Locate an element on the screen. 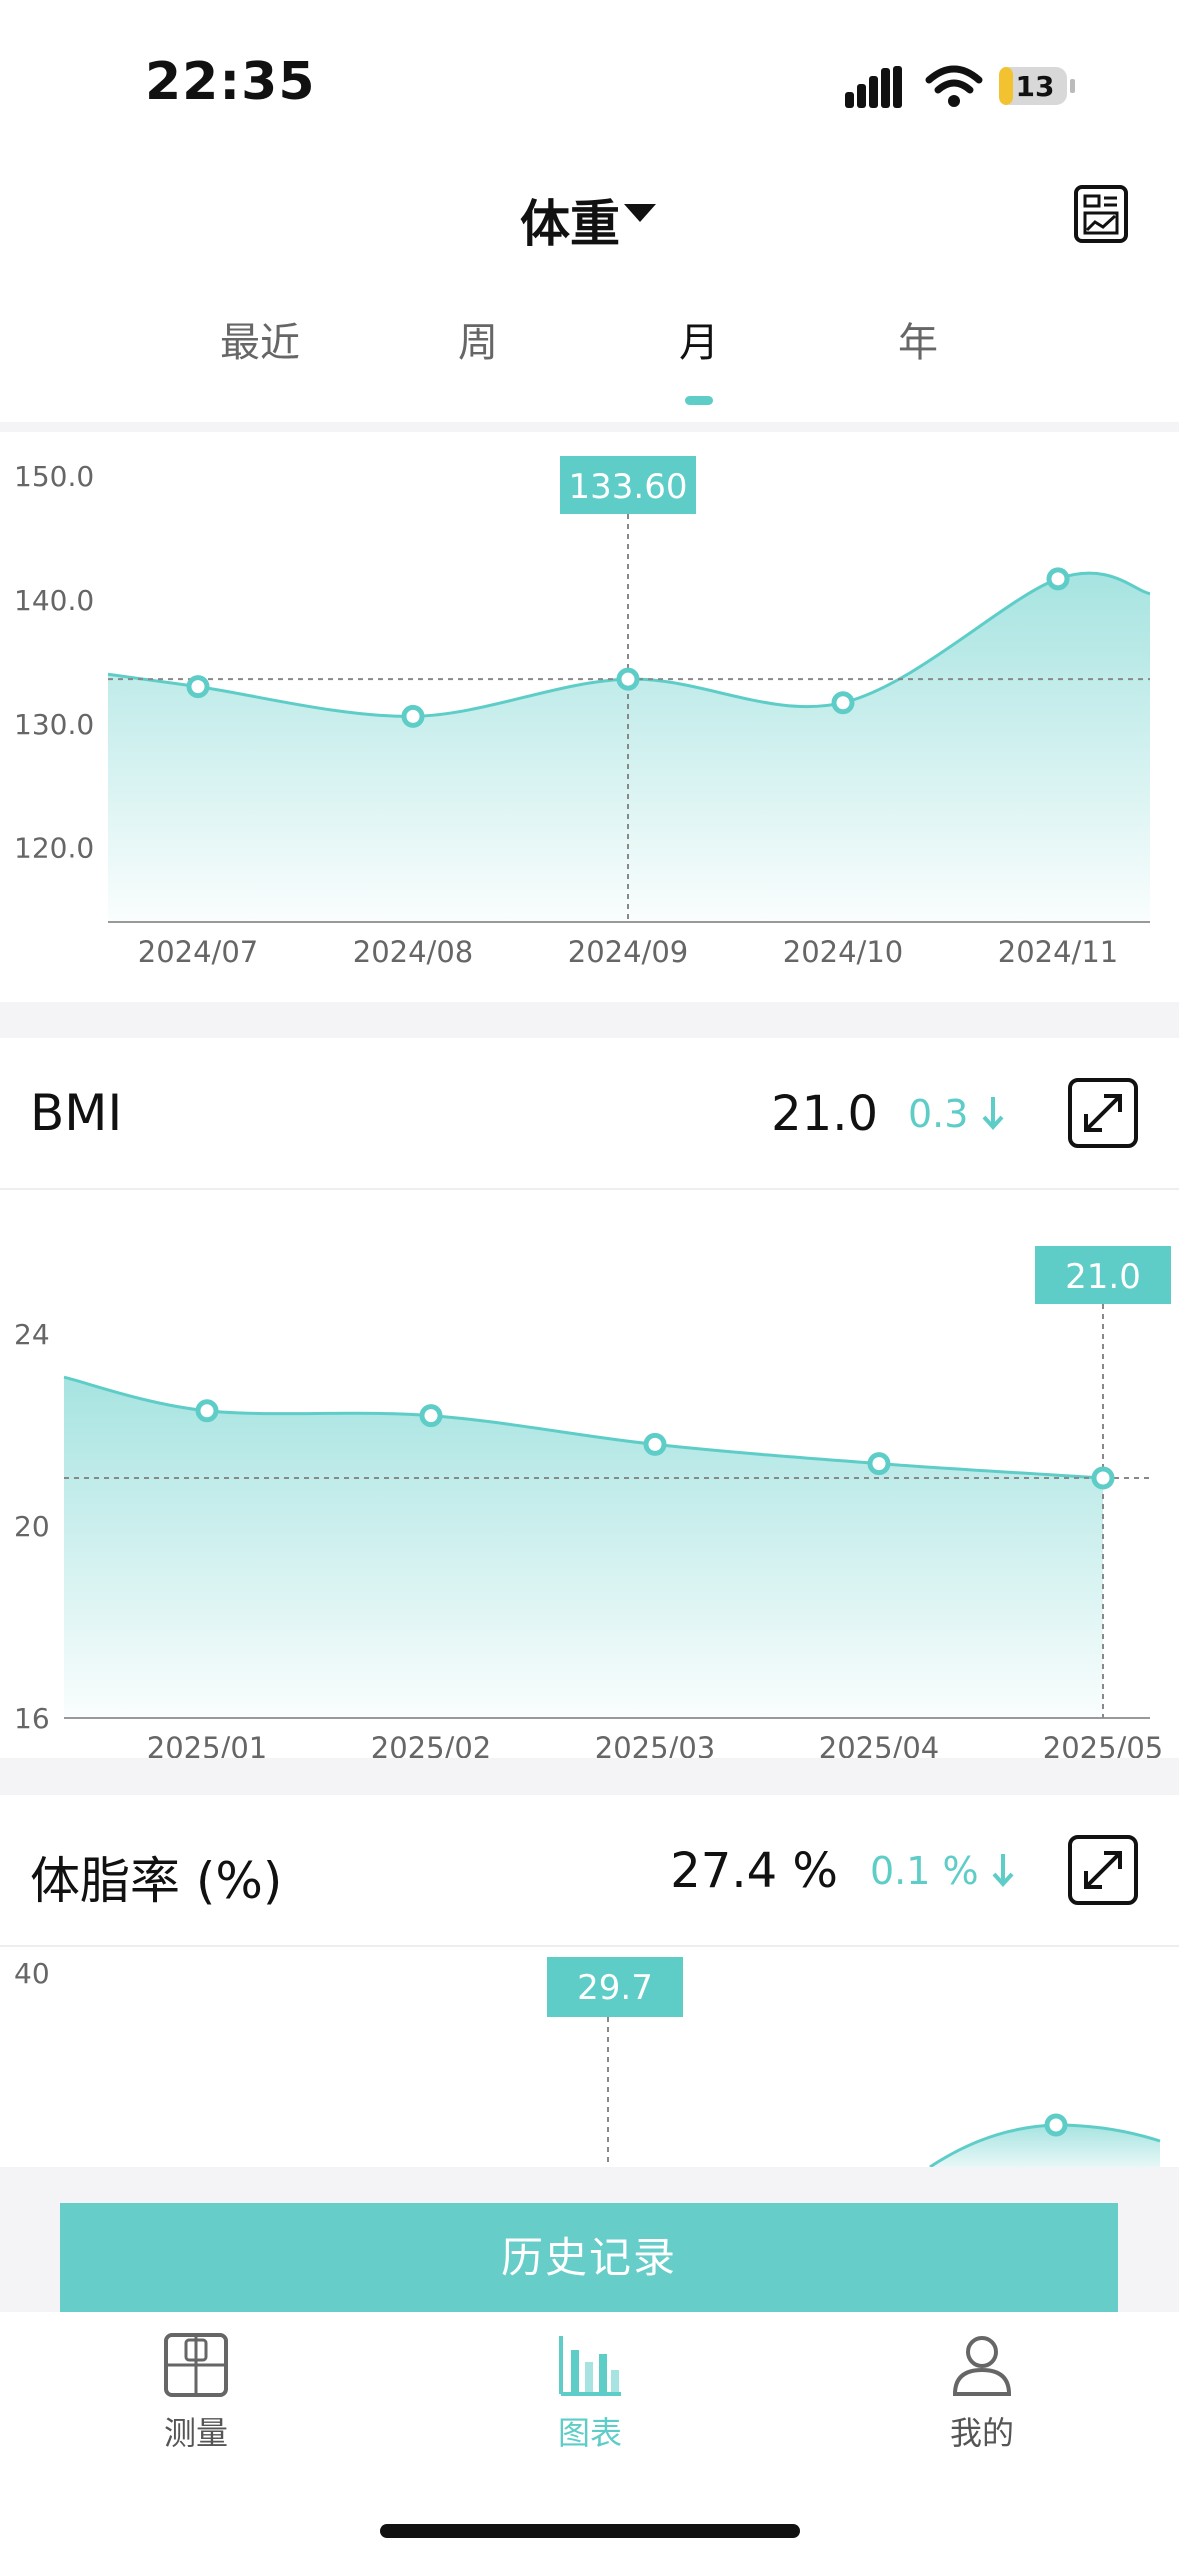  body-fat-title: 体脂率 (%) is located at coordinates (156, 1881).